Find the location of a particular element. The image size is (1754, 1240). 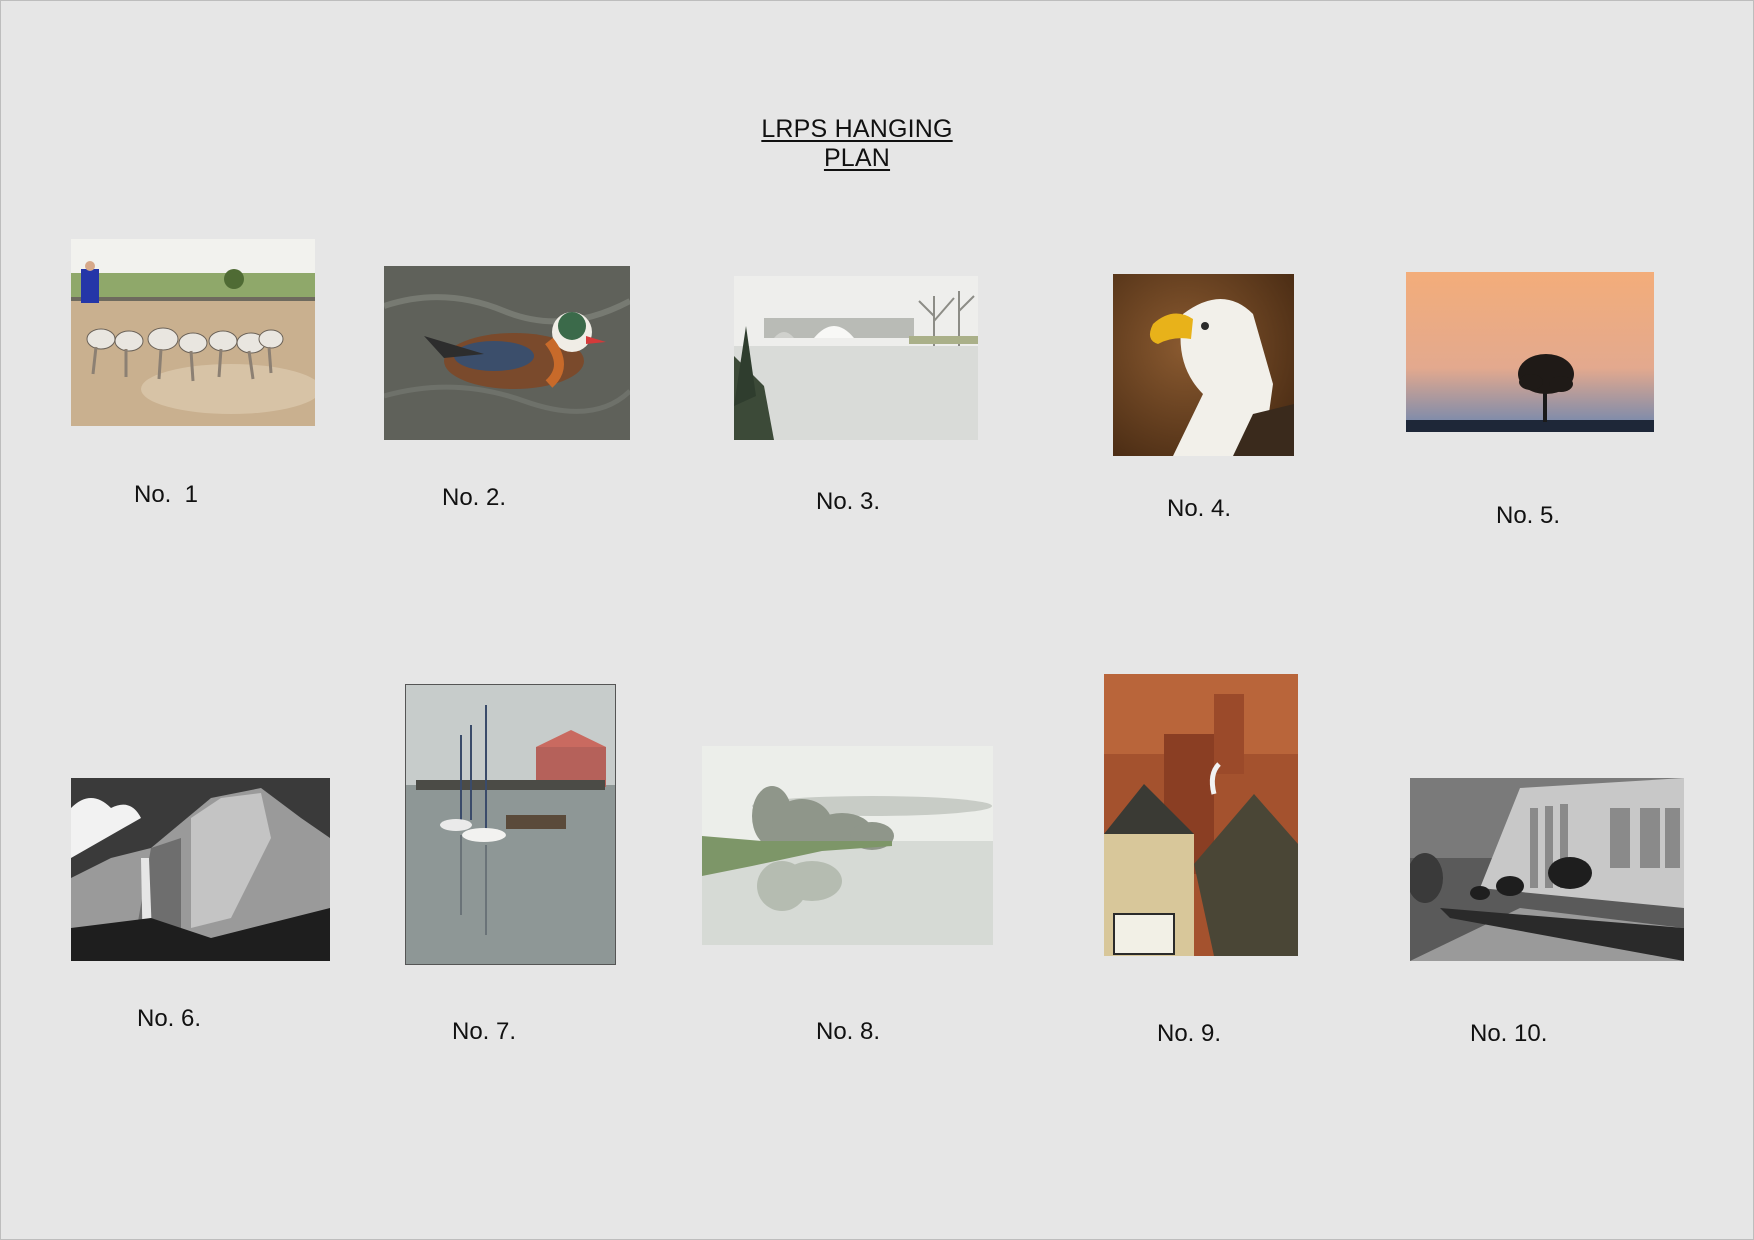

caption-2: No. 2. is located at coordinates (474, 497).